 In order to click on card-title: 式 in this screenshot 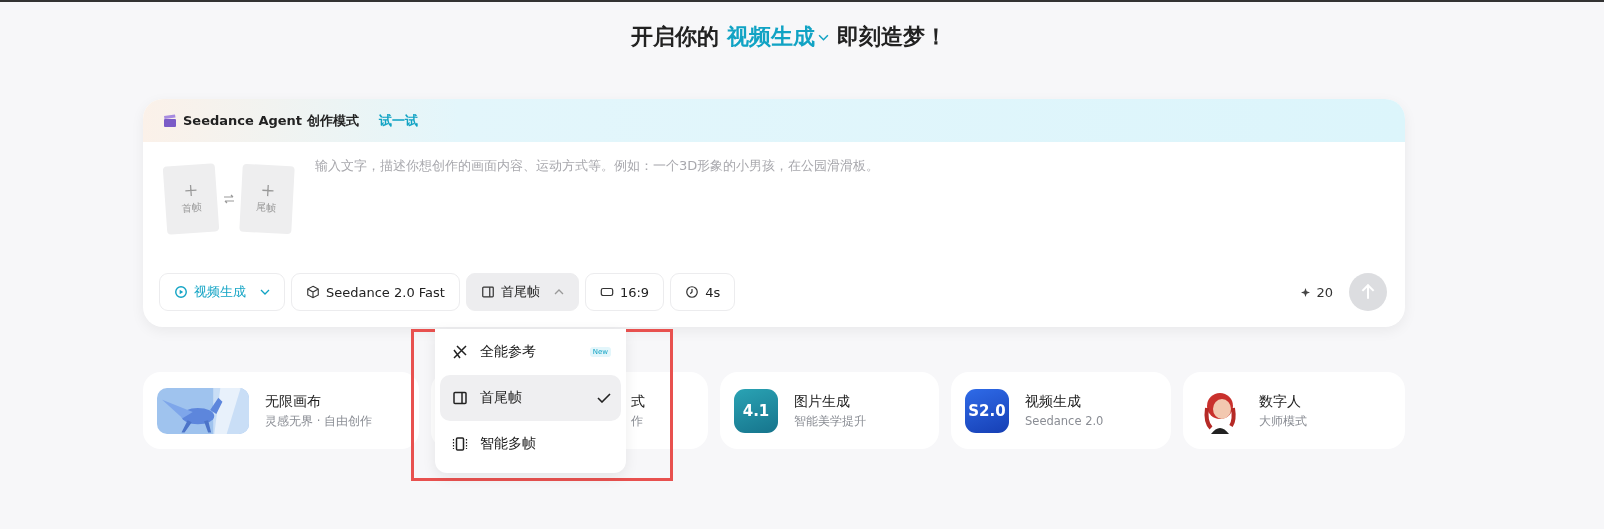, I will do `click(638, 401)`.